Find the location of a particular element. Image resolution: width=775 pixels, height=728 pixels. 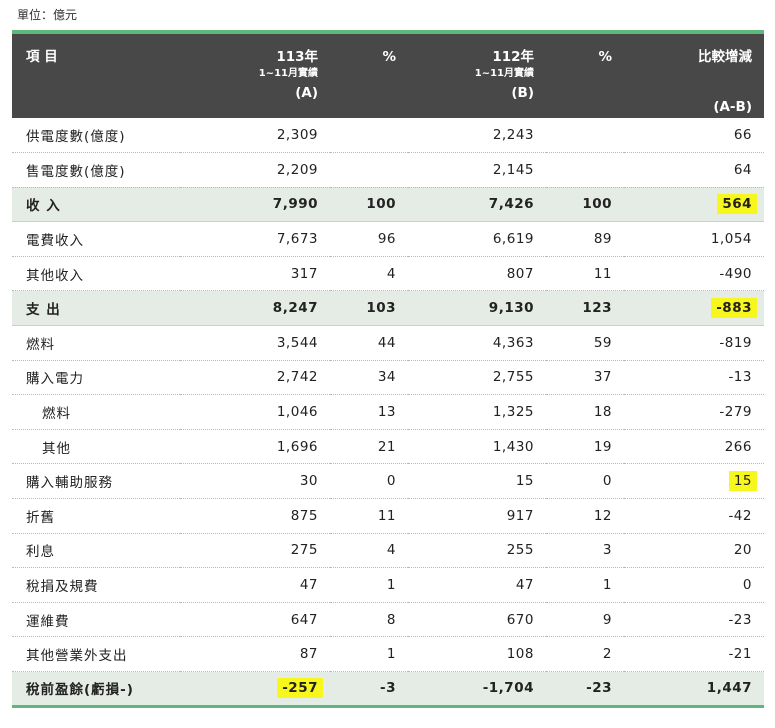

diff-cell: 564 is located at coordinates (694, 205).